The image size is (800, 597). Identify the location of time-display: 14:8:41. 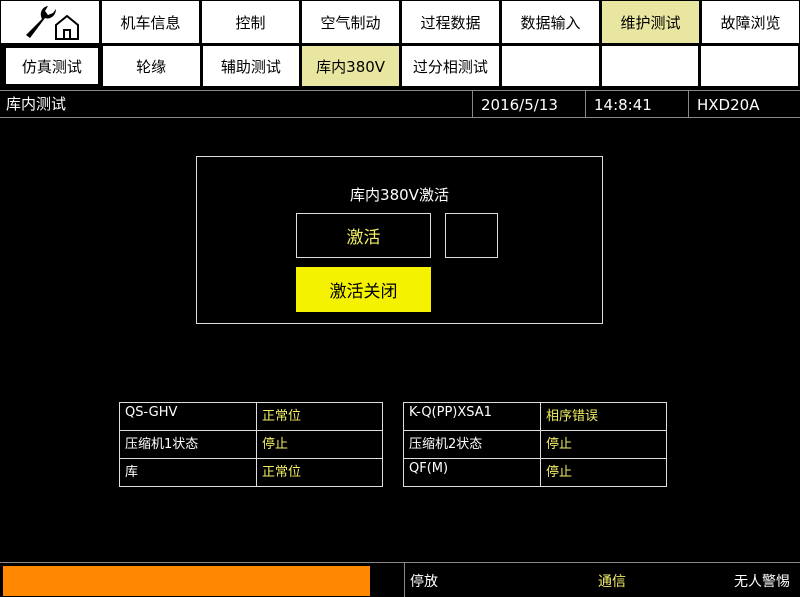
(636, 104).